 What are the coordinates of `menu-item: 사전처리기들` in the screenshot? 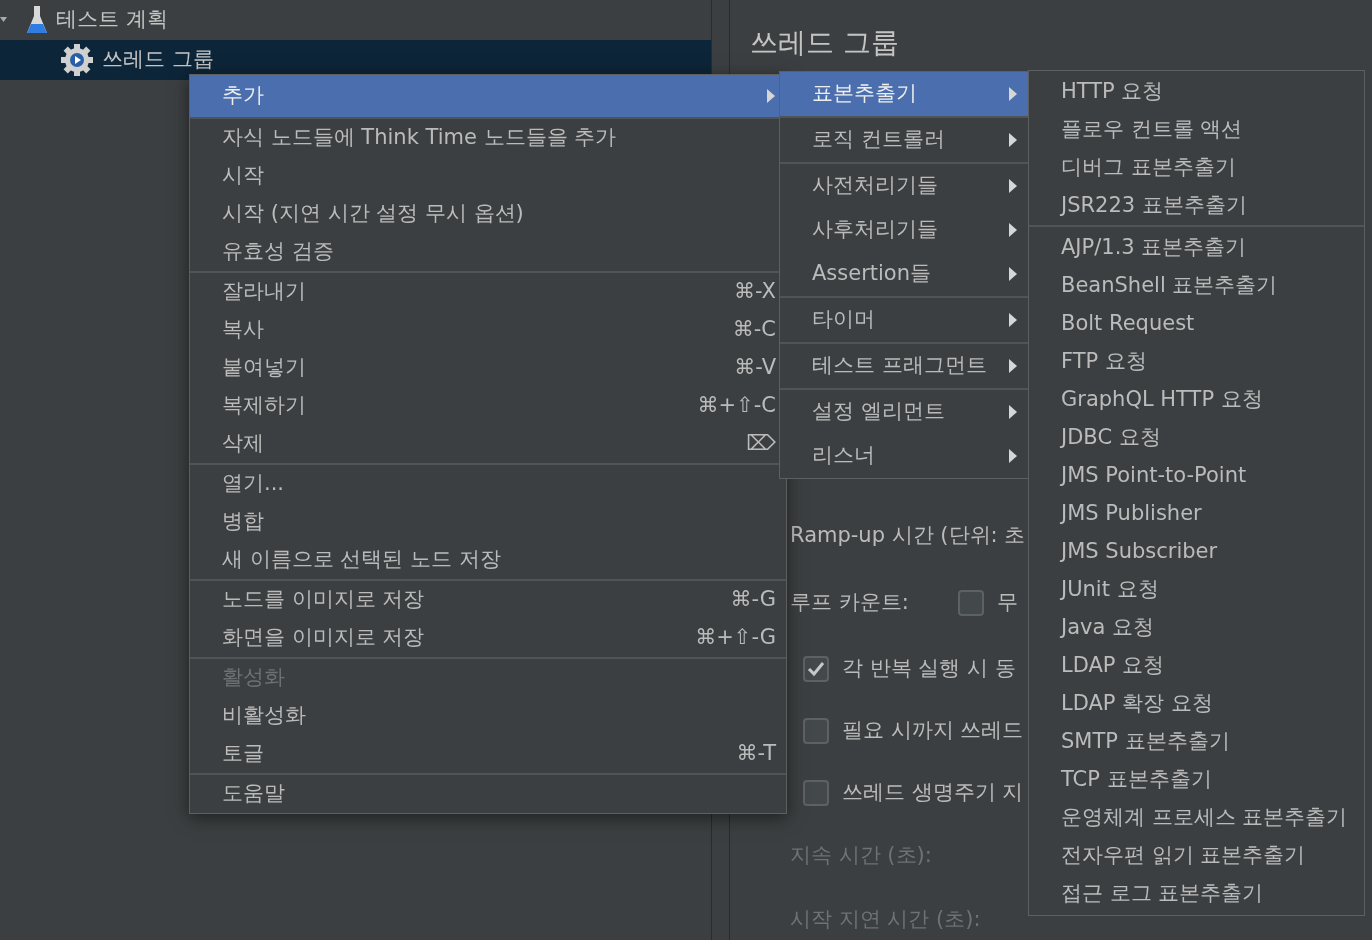 It's located at (904, 186).